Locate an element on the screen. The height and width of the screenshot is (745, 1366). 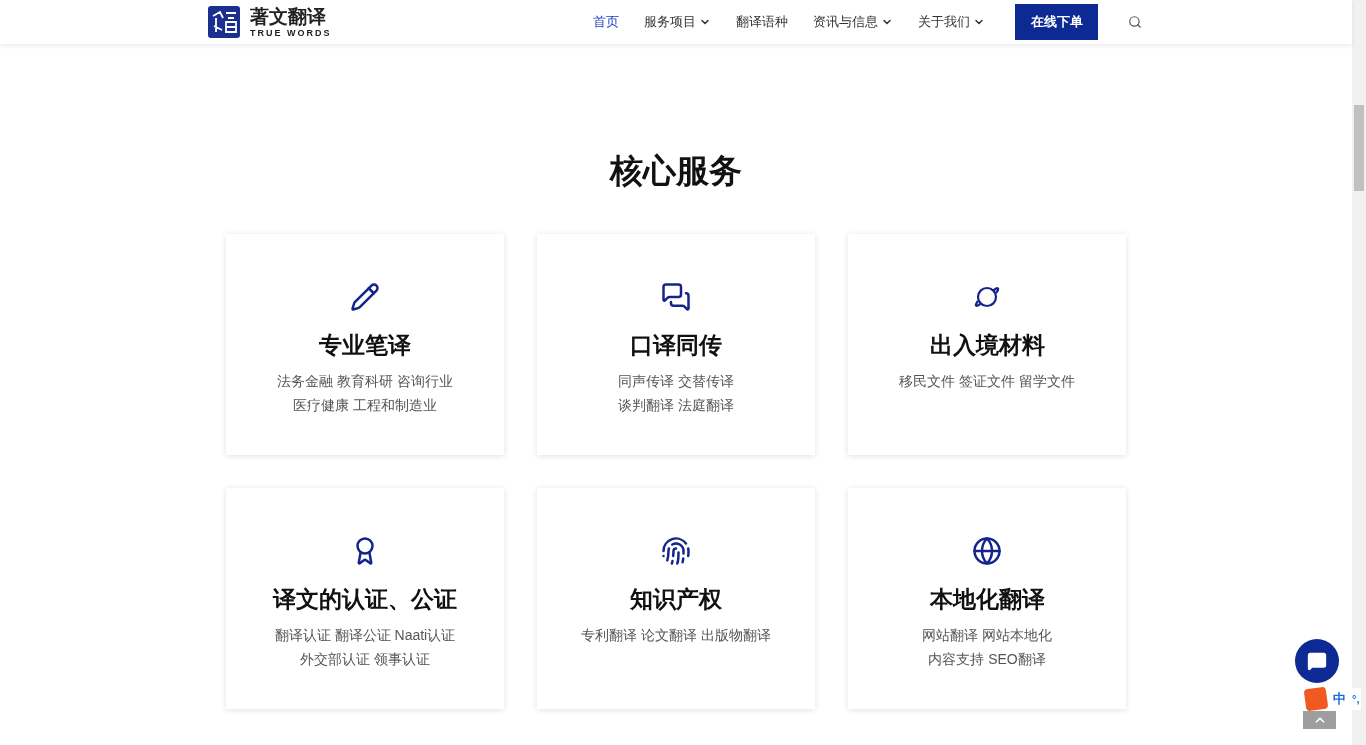
card-title: 口译同传 is located at coordinates (676, 345).